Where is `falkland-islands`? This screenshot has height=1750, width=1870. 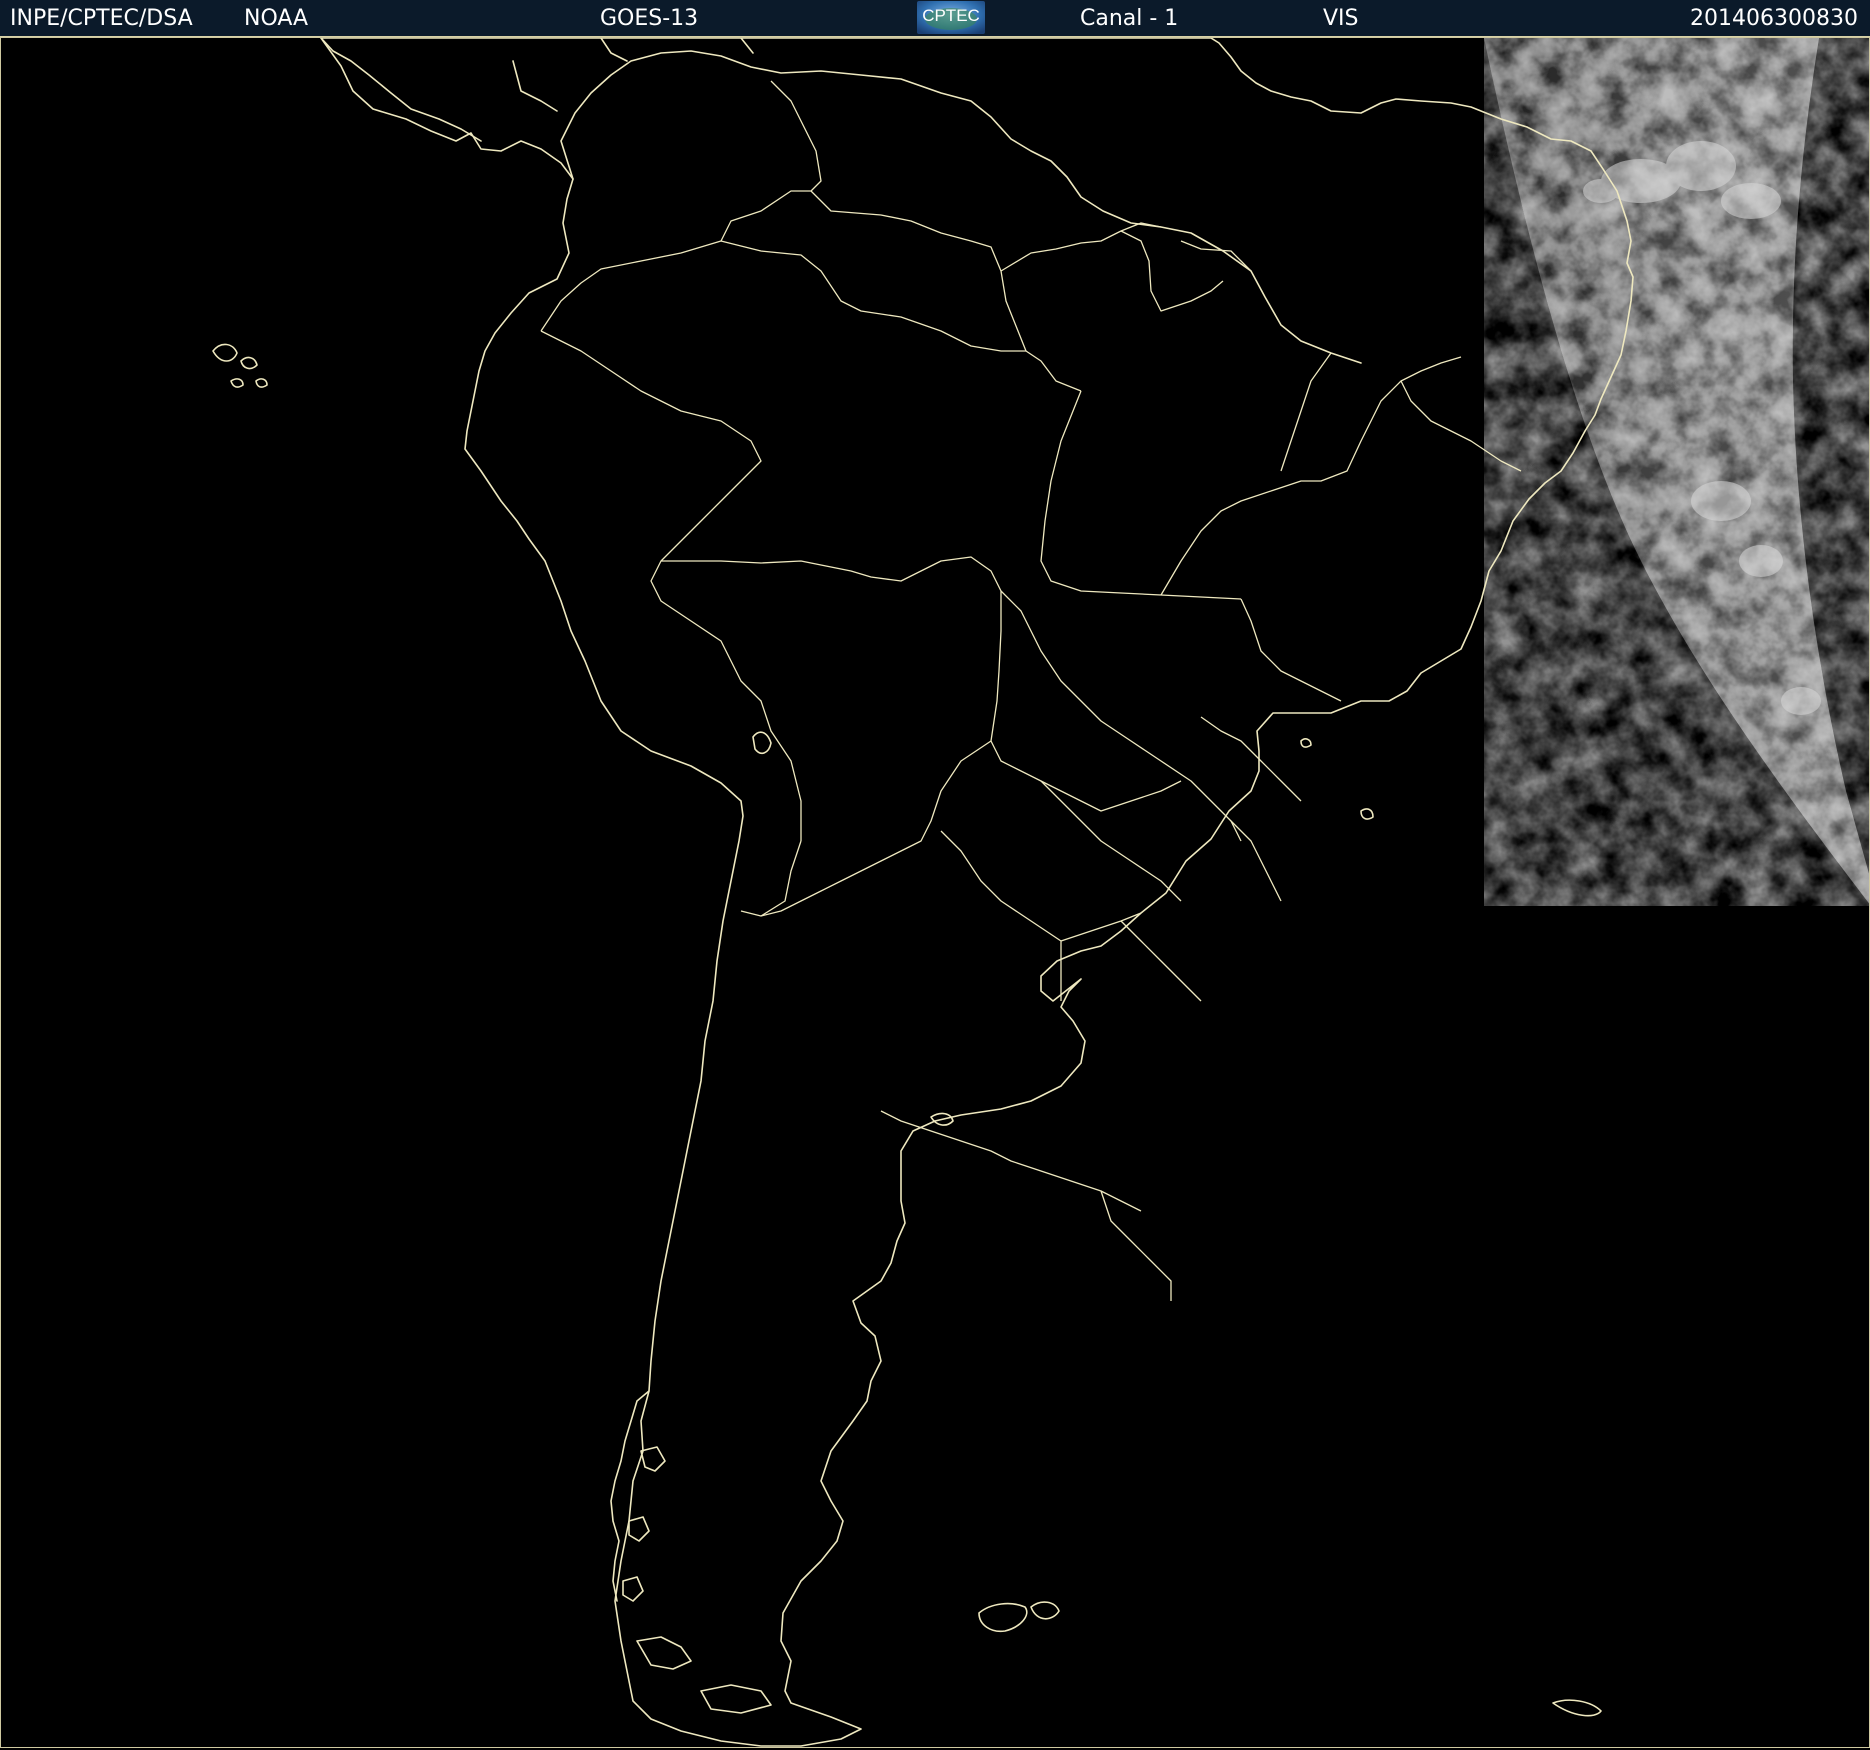
falkland-islands is located at coordinates (1019, 1617).